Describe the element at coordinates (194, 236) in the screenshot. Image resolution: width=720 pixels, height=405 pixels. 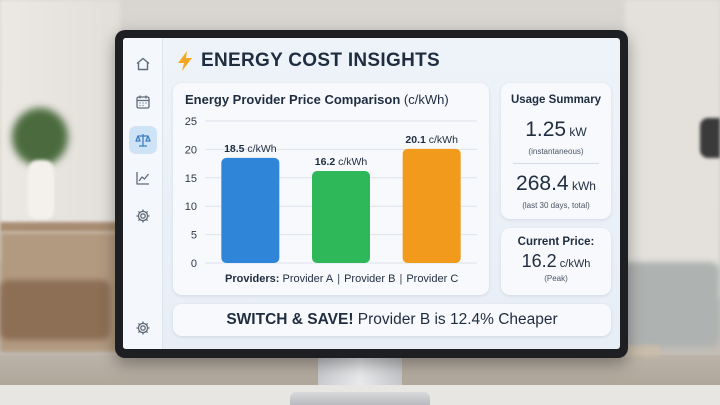
I see `y-tick-label: 5` at that location.